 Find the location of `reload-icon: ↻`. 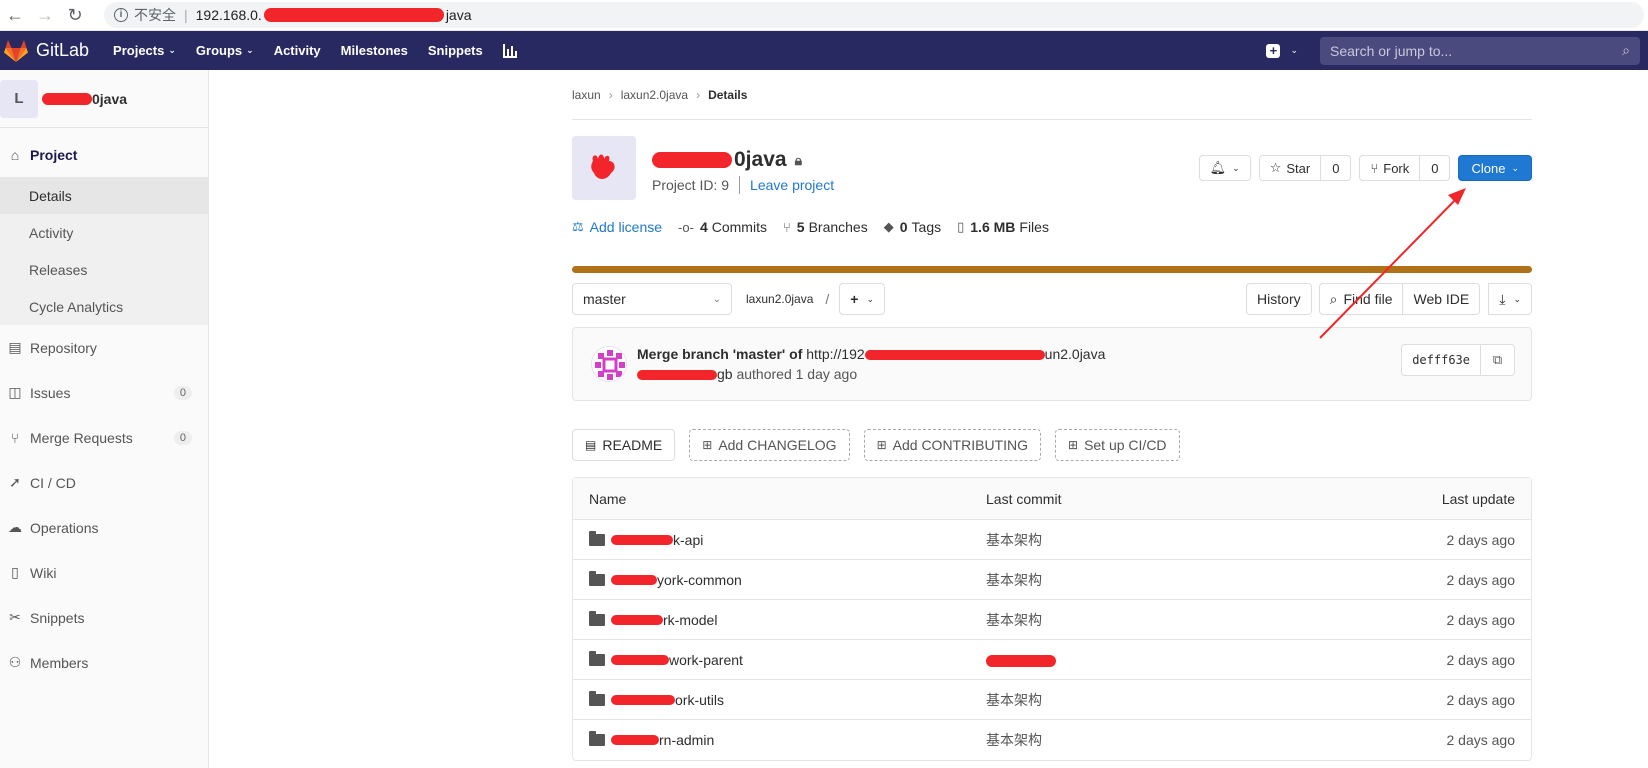

reload-icon: ↻ is located at coordinates (75, 15).